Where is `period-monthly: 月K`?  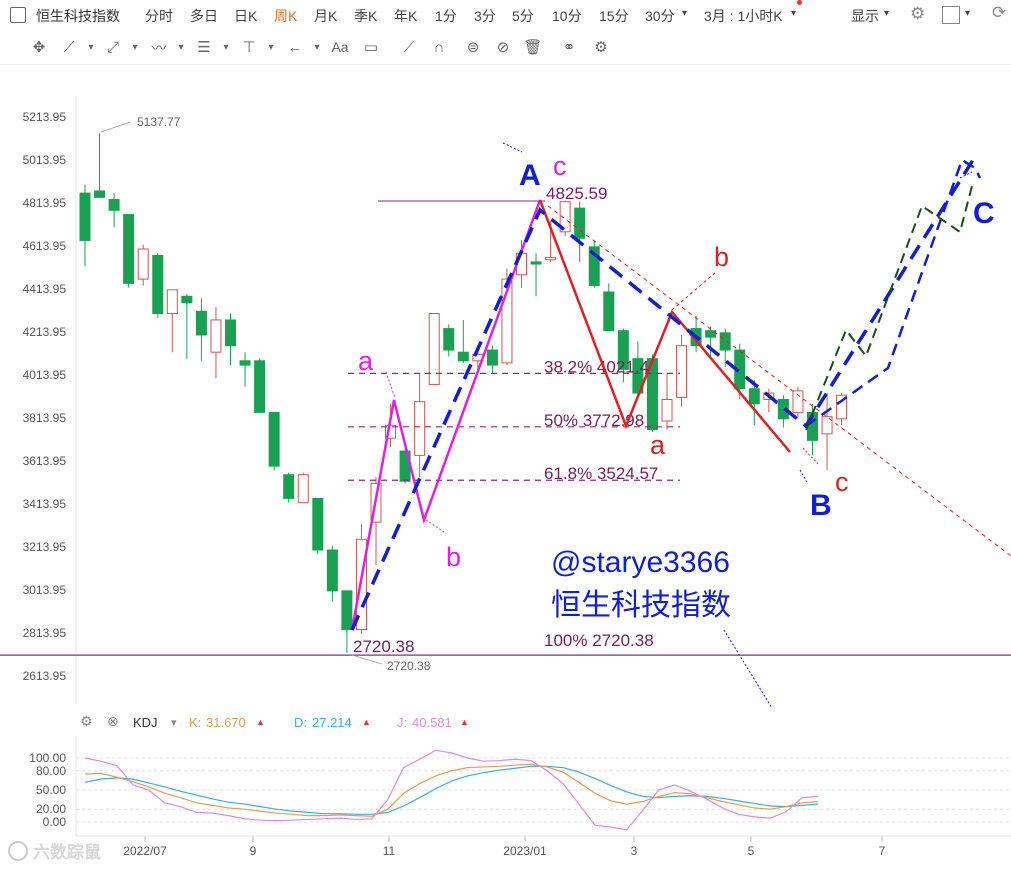
period-monthly: 月K is located at coordinates (325, 16).